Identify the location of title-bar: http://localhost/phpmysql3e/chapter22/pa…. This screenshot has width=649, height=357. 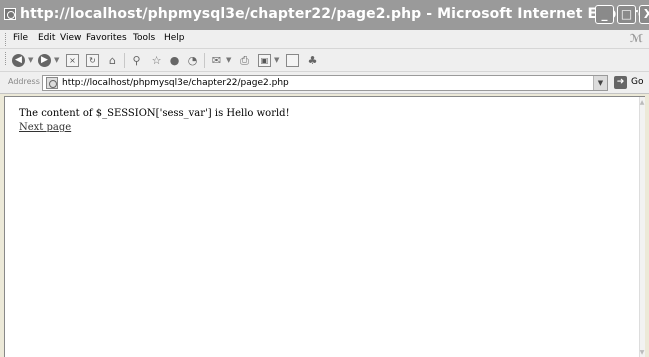
(324, 15).